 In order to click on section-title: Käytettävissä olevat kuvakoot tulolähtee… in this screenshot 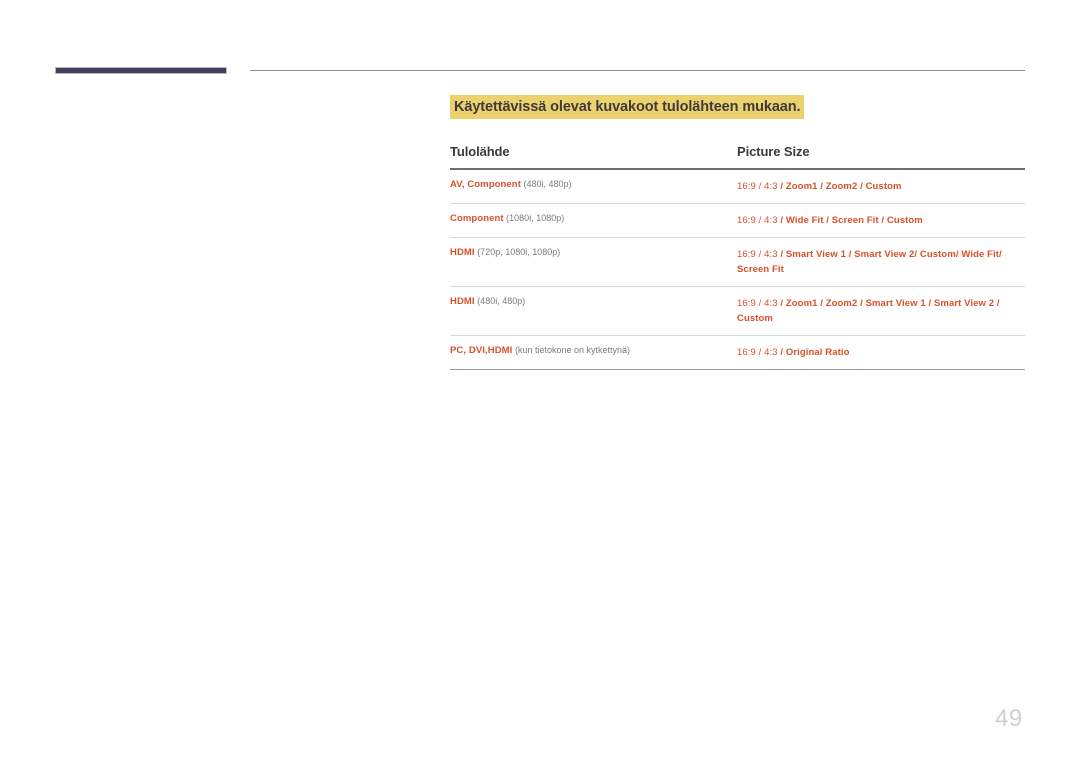, I will do `click(627, 107)`.